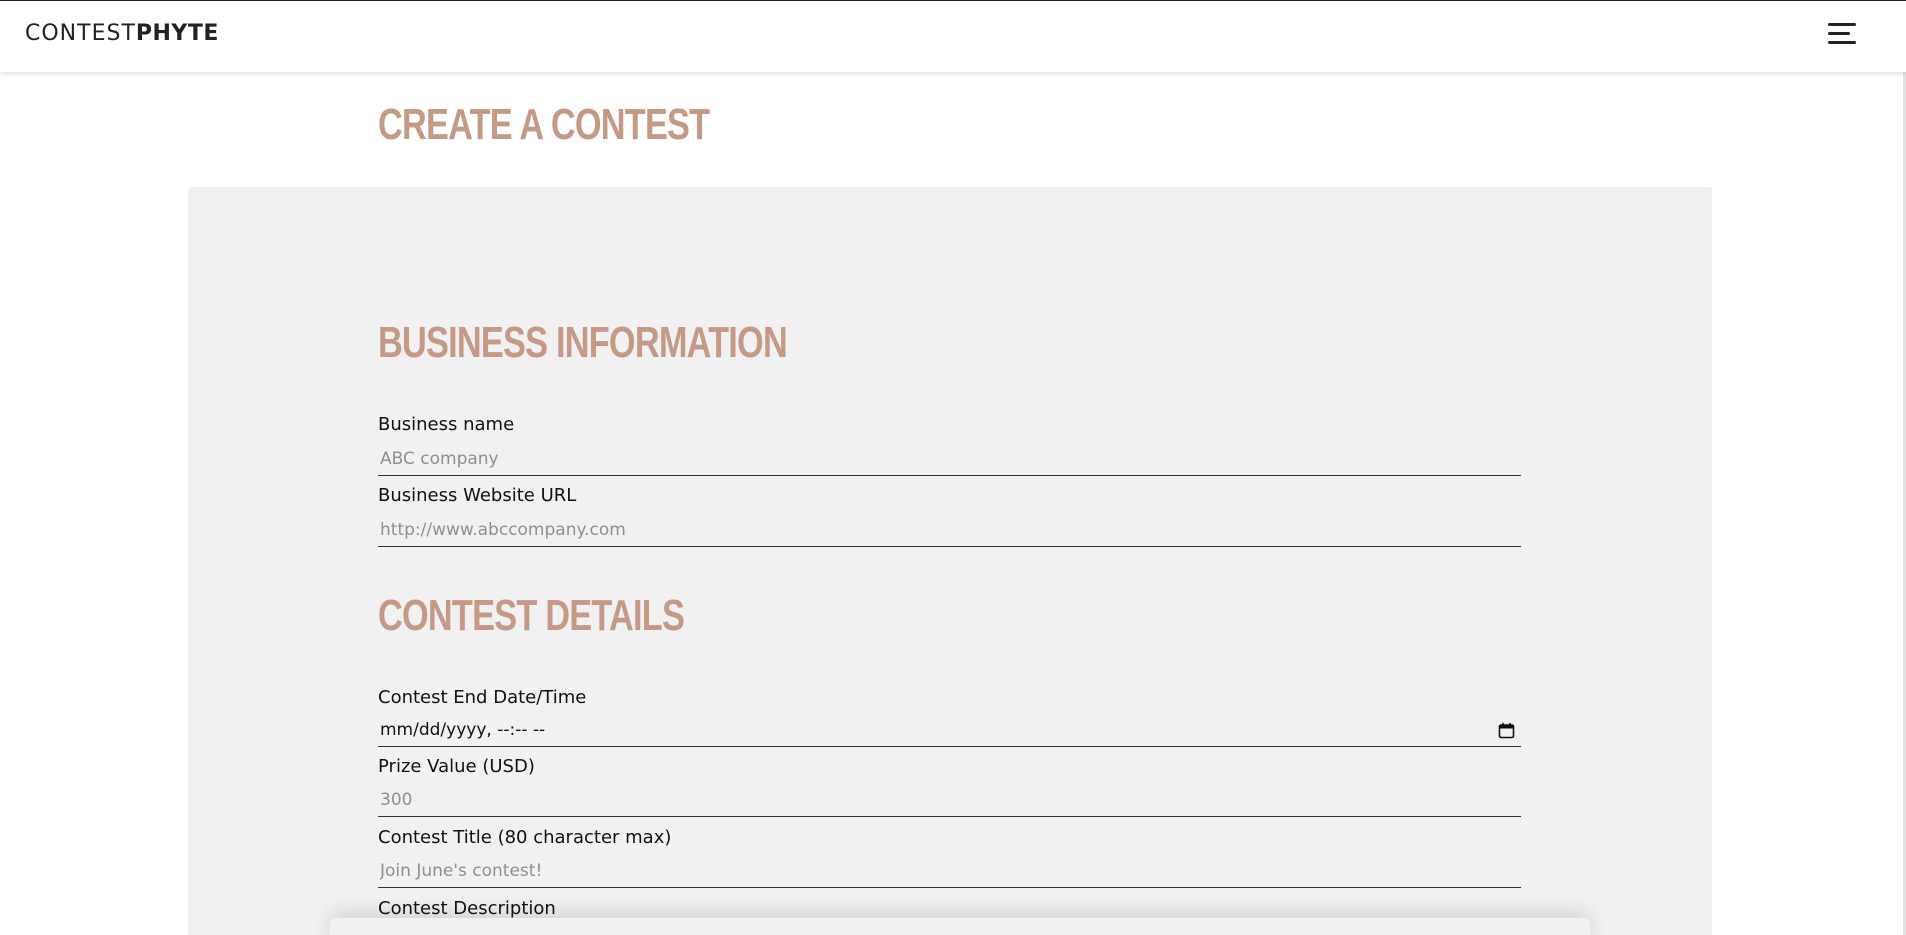 This screenshot has height=935, width=1906. Describe the element at coordinates (949, 459) in the screenshot. I see `business-name-input` at that location.